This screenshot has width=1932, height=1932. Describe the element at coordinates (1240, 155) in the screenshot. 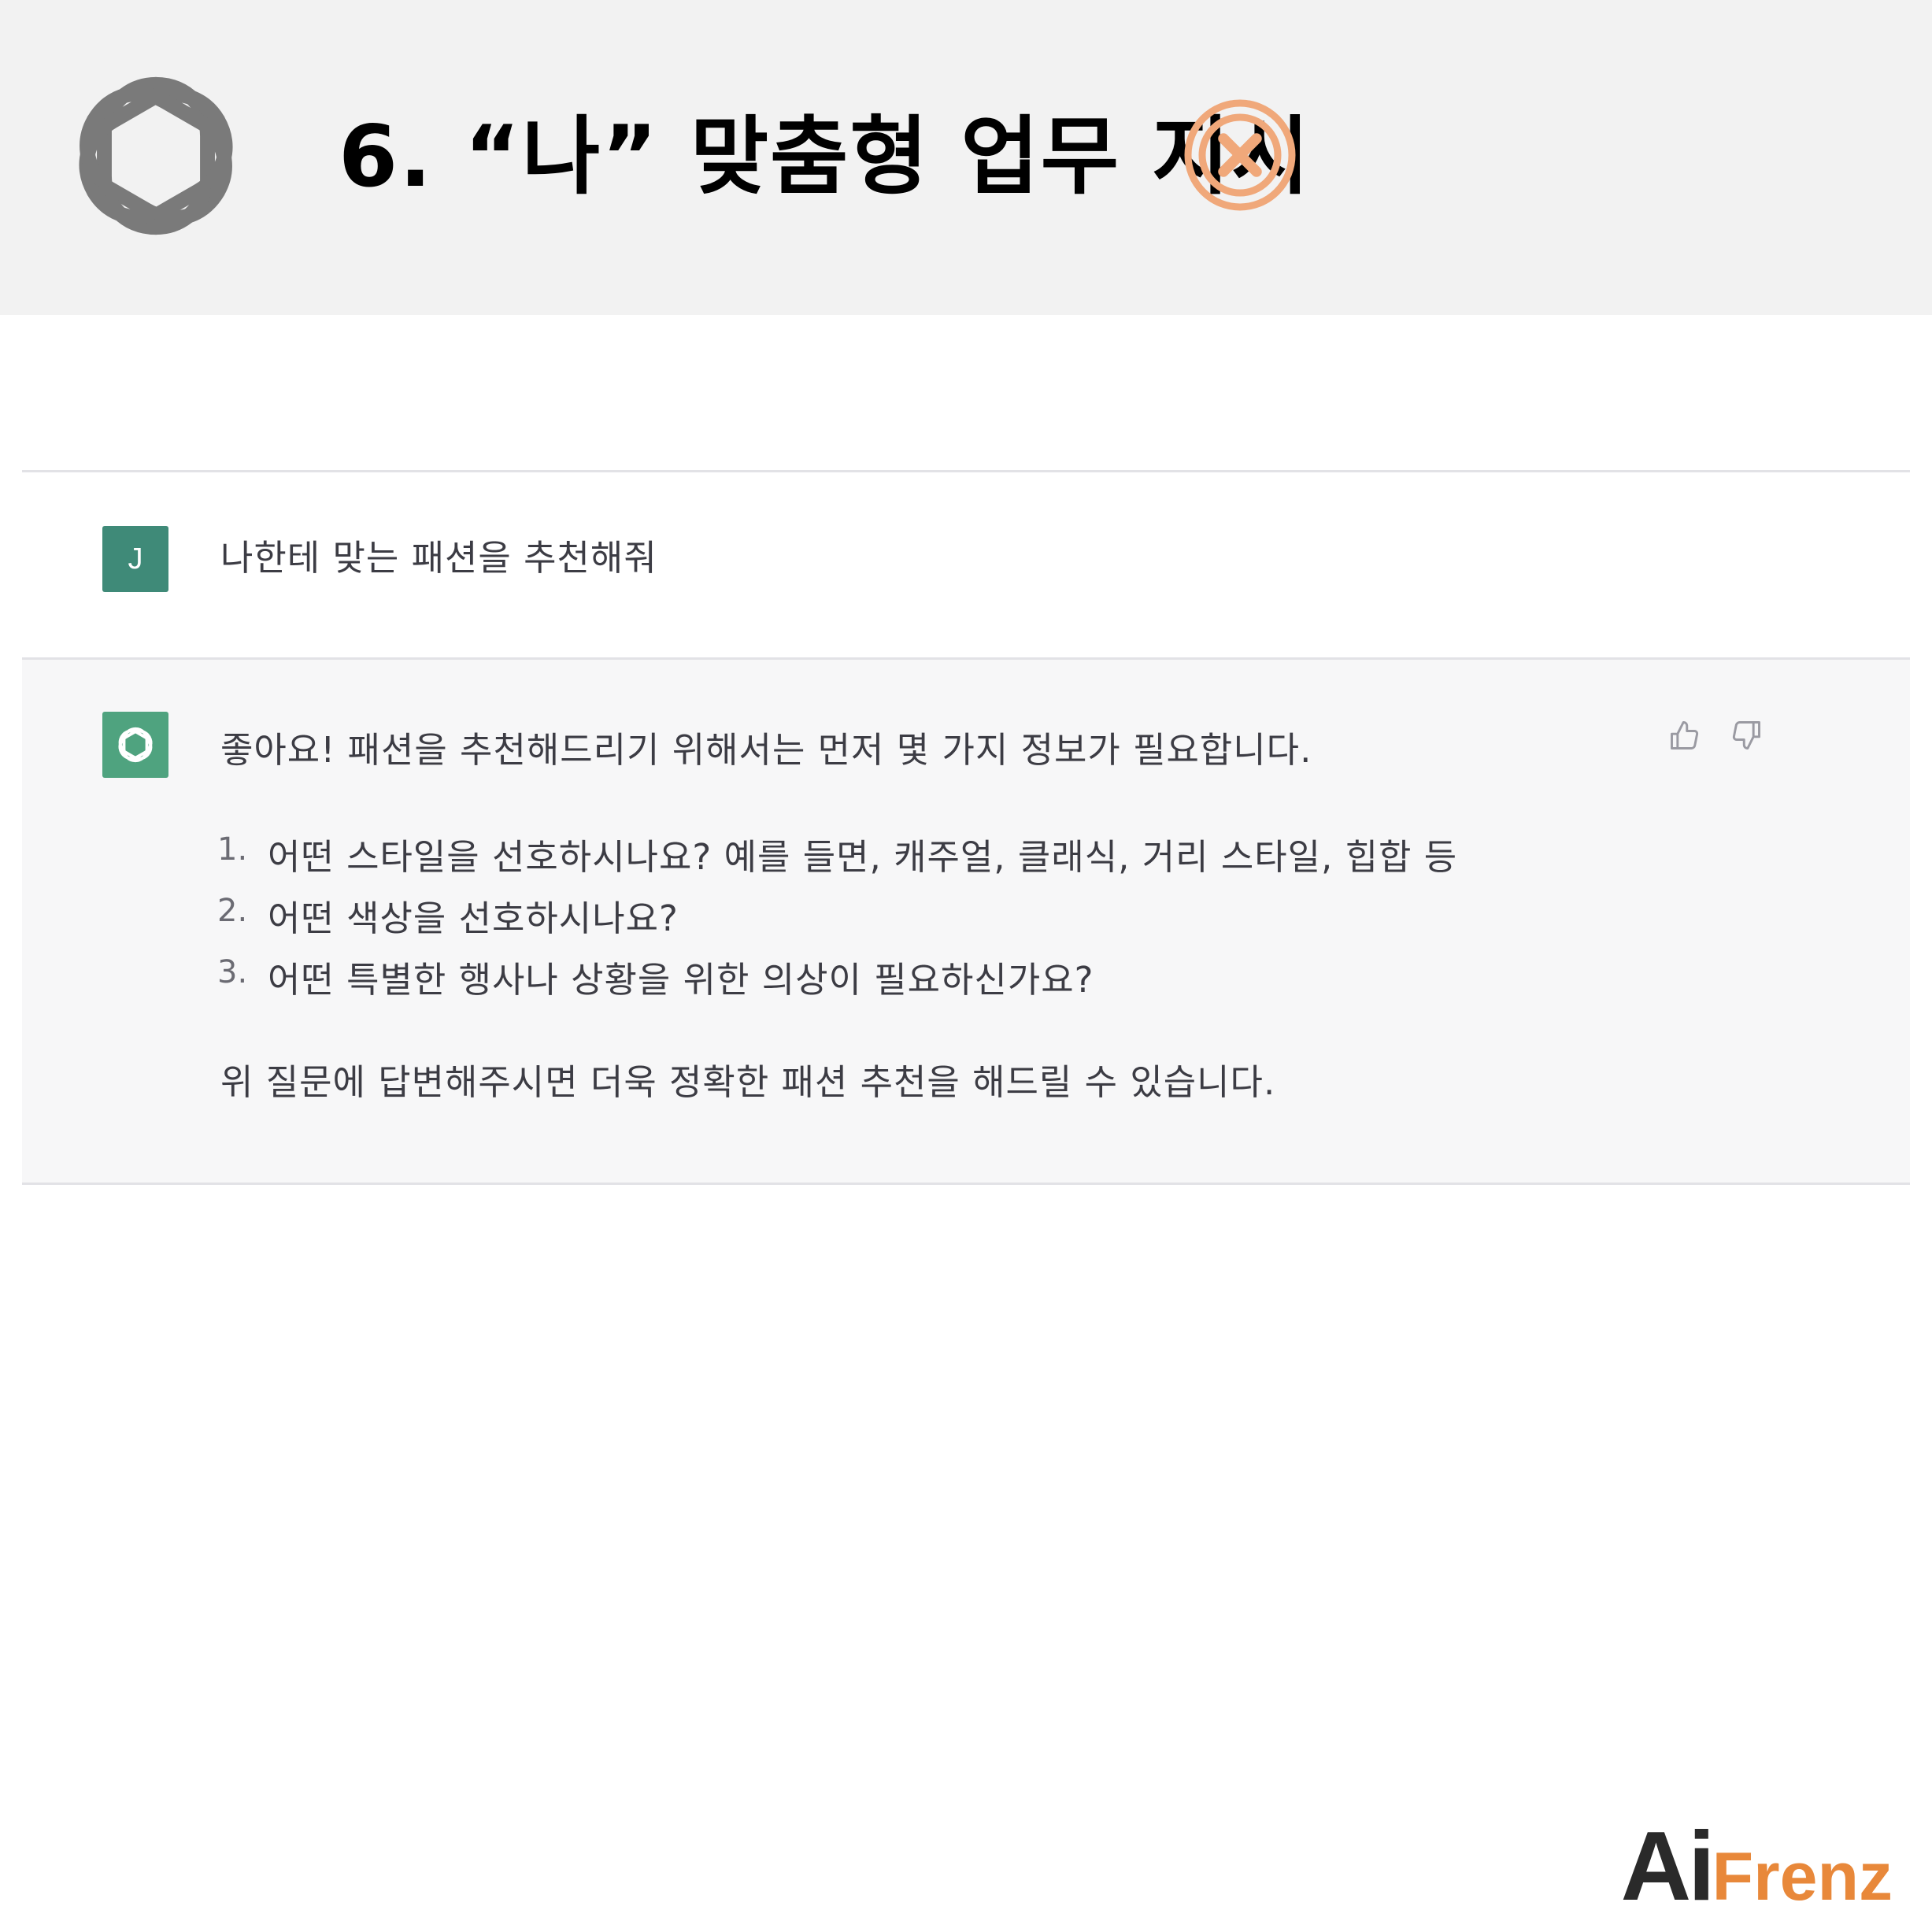

I see `x-circle-icon` at that location.